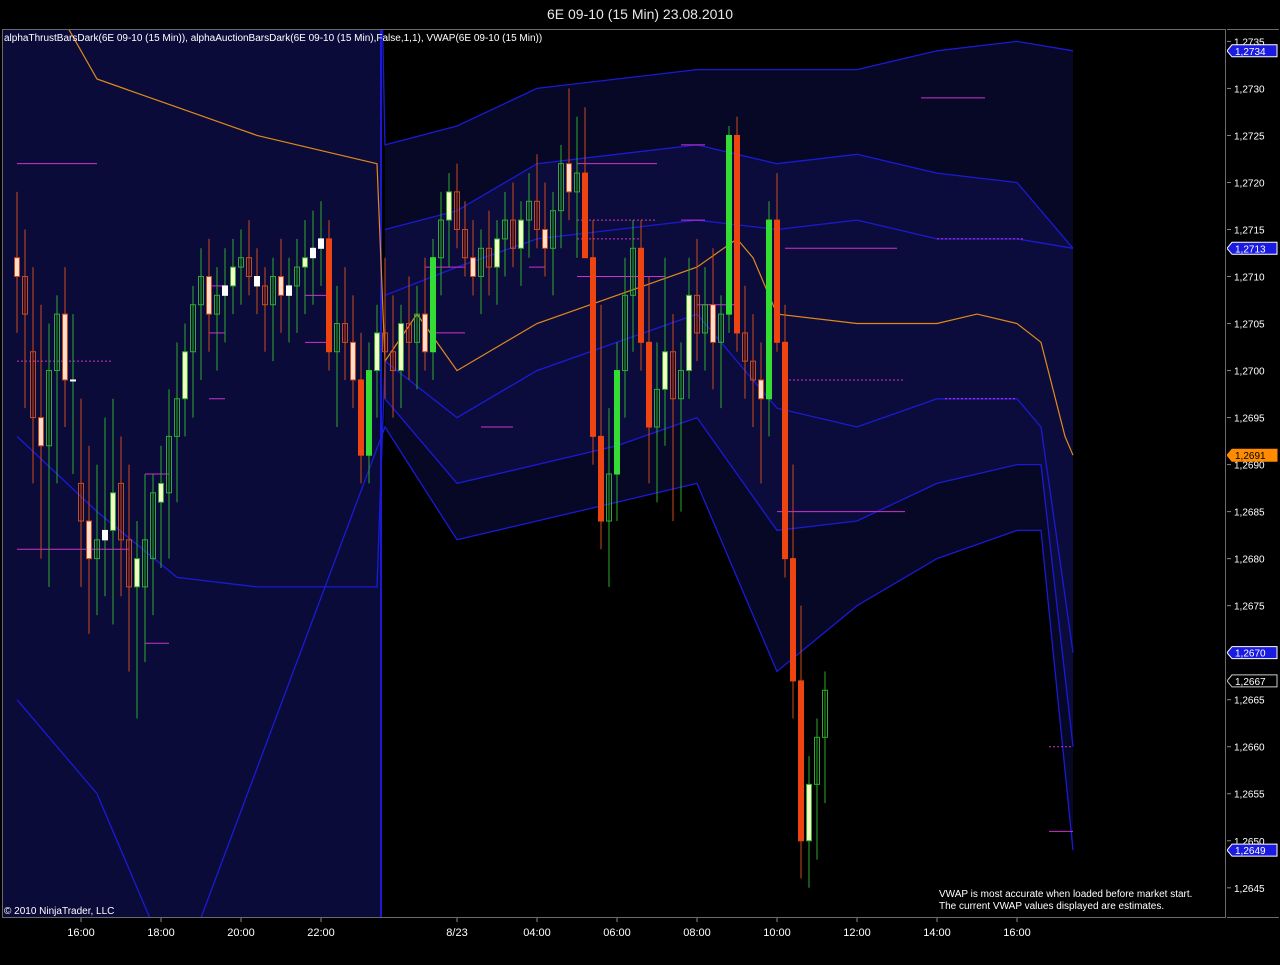  What do you see at coordinates (1249, 466) in the screenshot?
I see `y-tick-label-9: 1,2690` at bounding box center [1249, 466].